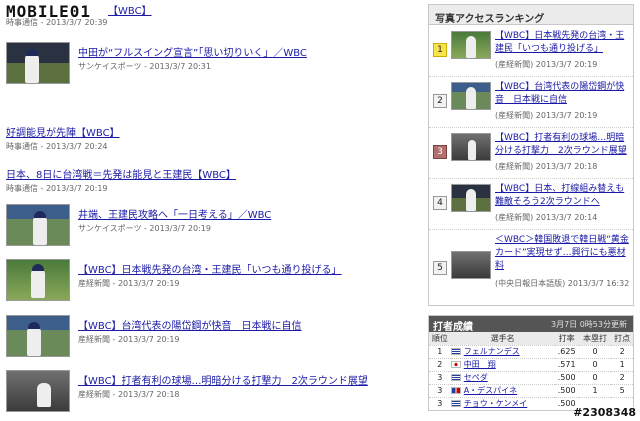 The width and height of the screenshot is (640, 421). Describe the element at coordinates (440, 351) in the screenshot. I see `rank-cell: 1` at that location.